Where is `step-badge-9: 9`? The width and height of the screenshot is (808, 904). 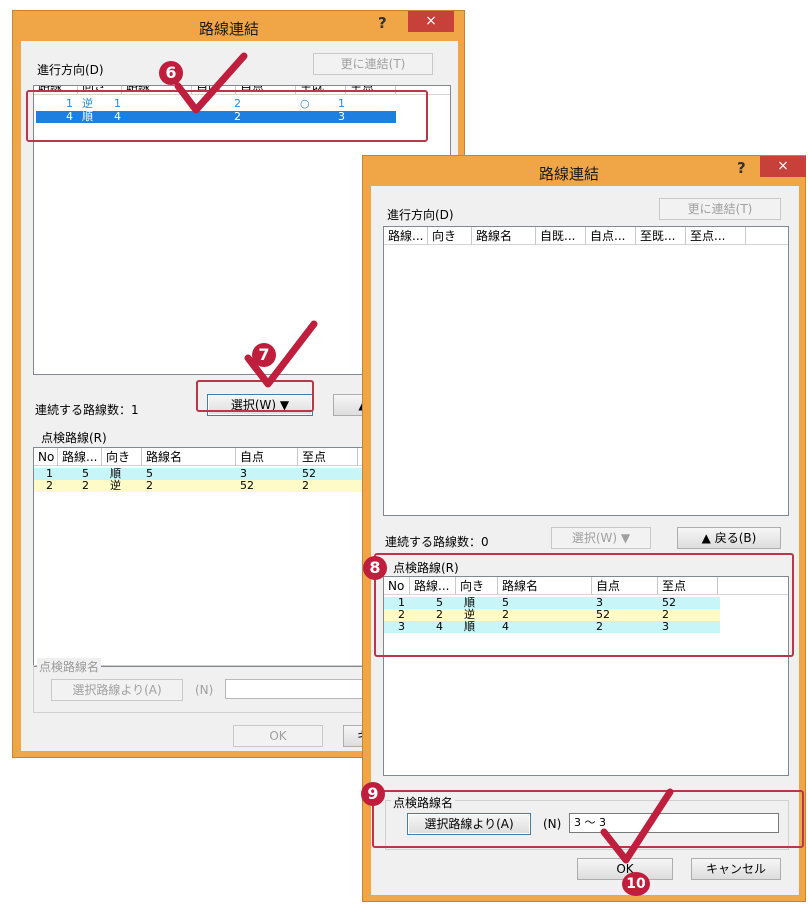
step-badge-9: 9 is located at coordinates (373, 794).